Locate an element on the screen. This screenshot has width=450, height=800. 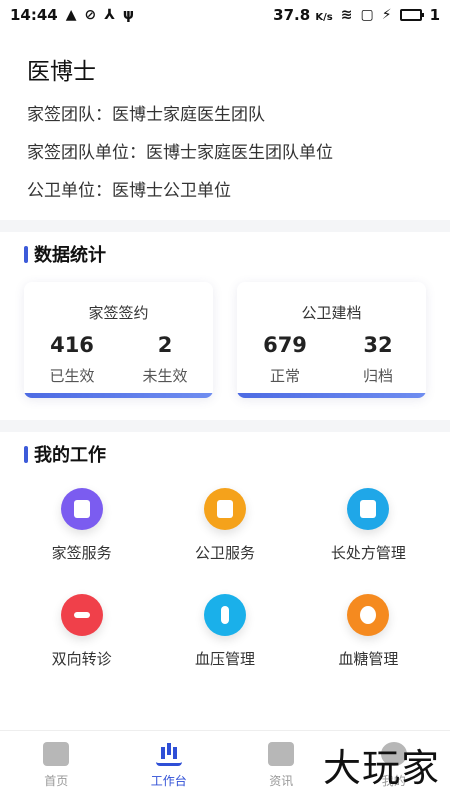
public-unit-line: 公卫单位： 医博士公卫单位 is located at coordinates (225, 188).